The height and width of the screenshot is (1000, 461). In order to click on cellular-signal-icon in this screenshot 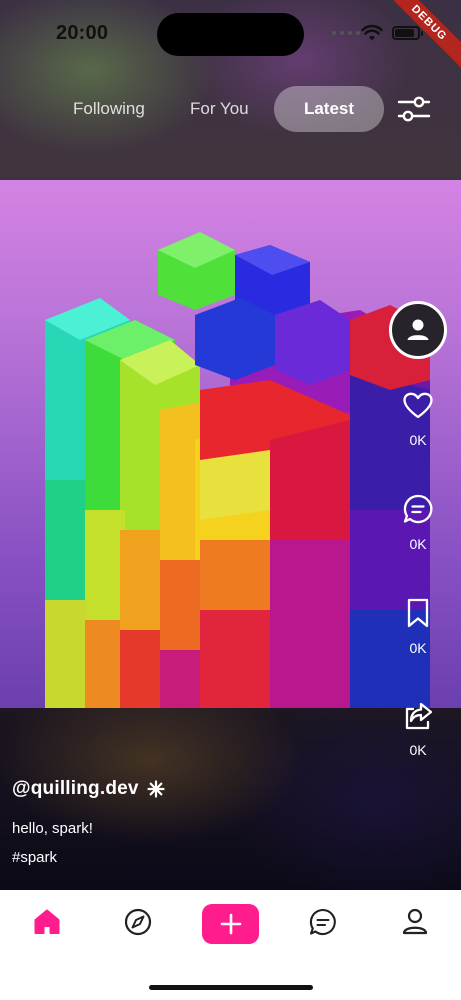, I will do `click(346, 33)`.